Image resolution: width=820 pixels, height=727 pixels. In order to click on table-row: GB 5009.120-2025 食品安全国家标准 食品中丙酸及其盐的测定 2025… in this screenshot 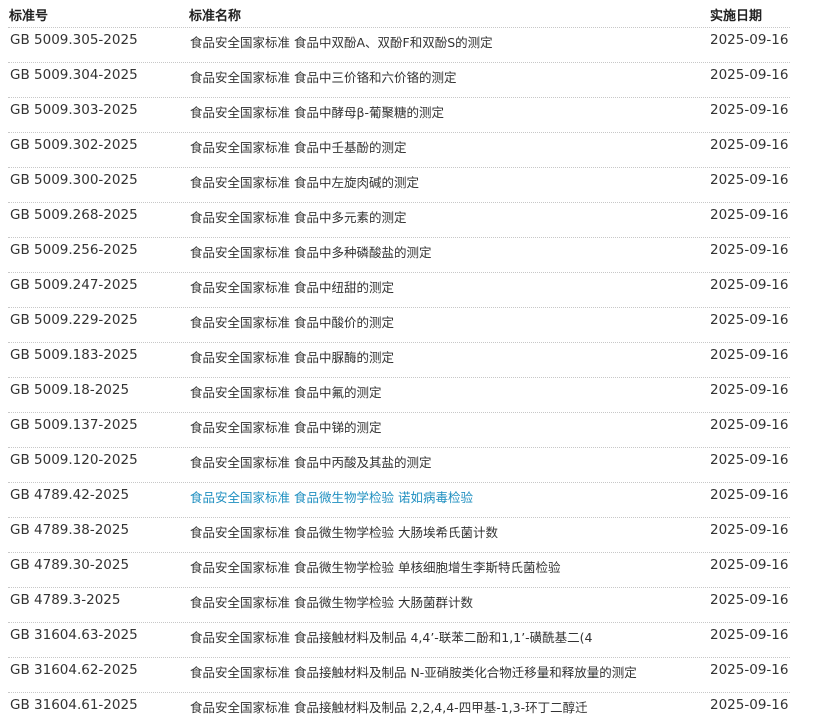, I will do `click(399, 465)`.